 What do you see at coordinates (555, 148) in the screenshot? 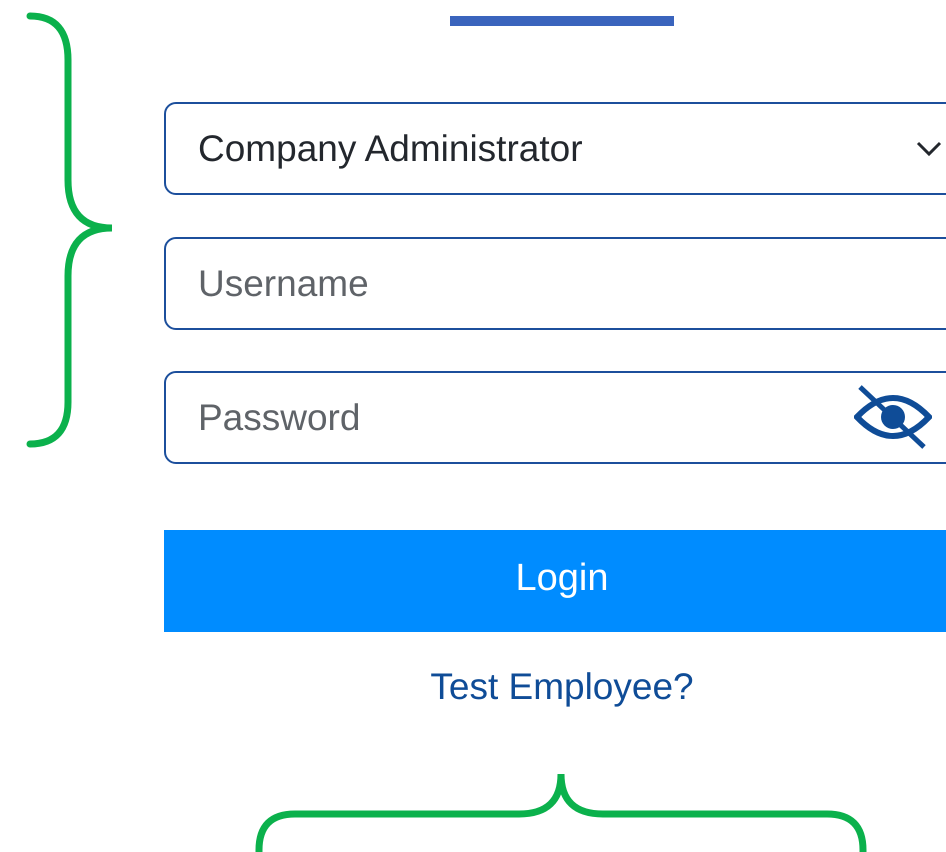
I see `role-select: Company Administrator` at bounding box center [555, 148].